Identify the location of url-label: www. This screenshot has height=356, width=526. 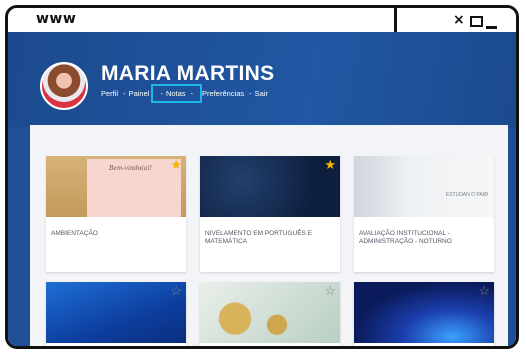
(56, 19).